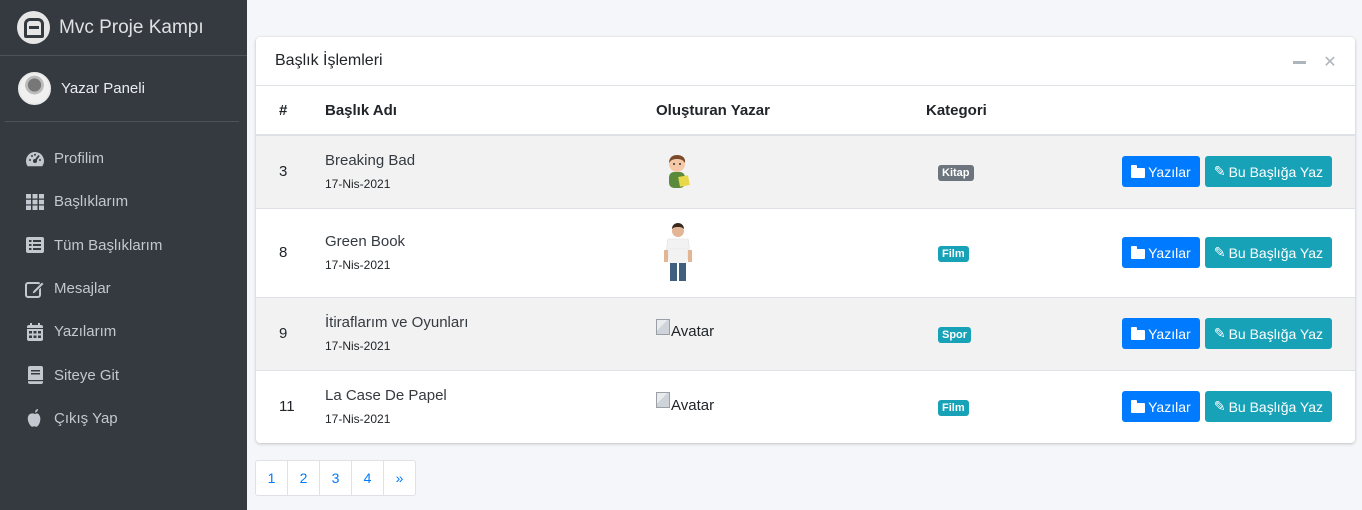 This screenshot has width=1362, height=510. Describe the element at coordinates (367, 478) in the screenshot. I see `page-link-4: 4` at that location.